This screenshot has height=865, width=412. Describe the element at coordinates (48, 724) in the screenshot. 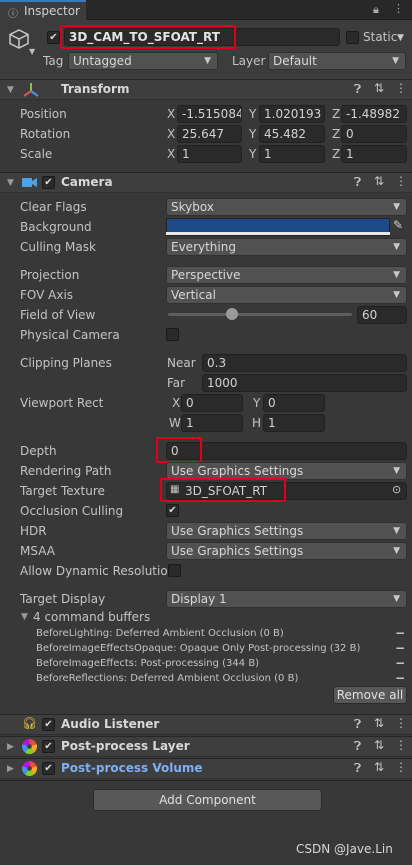

I see `audio-listener-checkbox: ✔` at that location.